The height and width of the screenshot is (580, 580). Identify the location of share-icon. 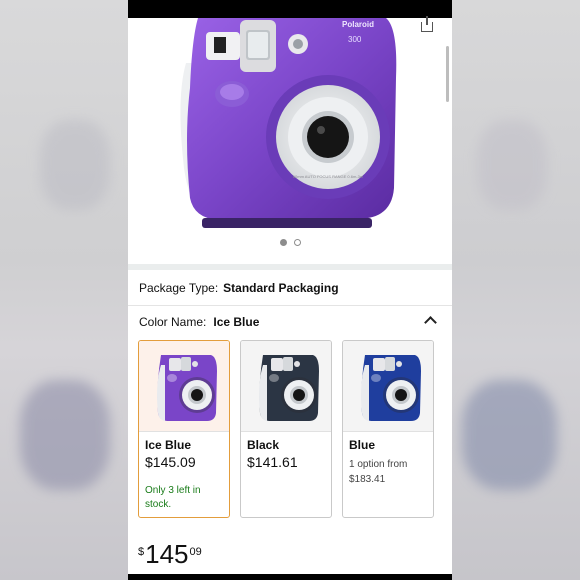
(427, 24).